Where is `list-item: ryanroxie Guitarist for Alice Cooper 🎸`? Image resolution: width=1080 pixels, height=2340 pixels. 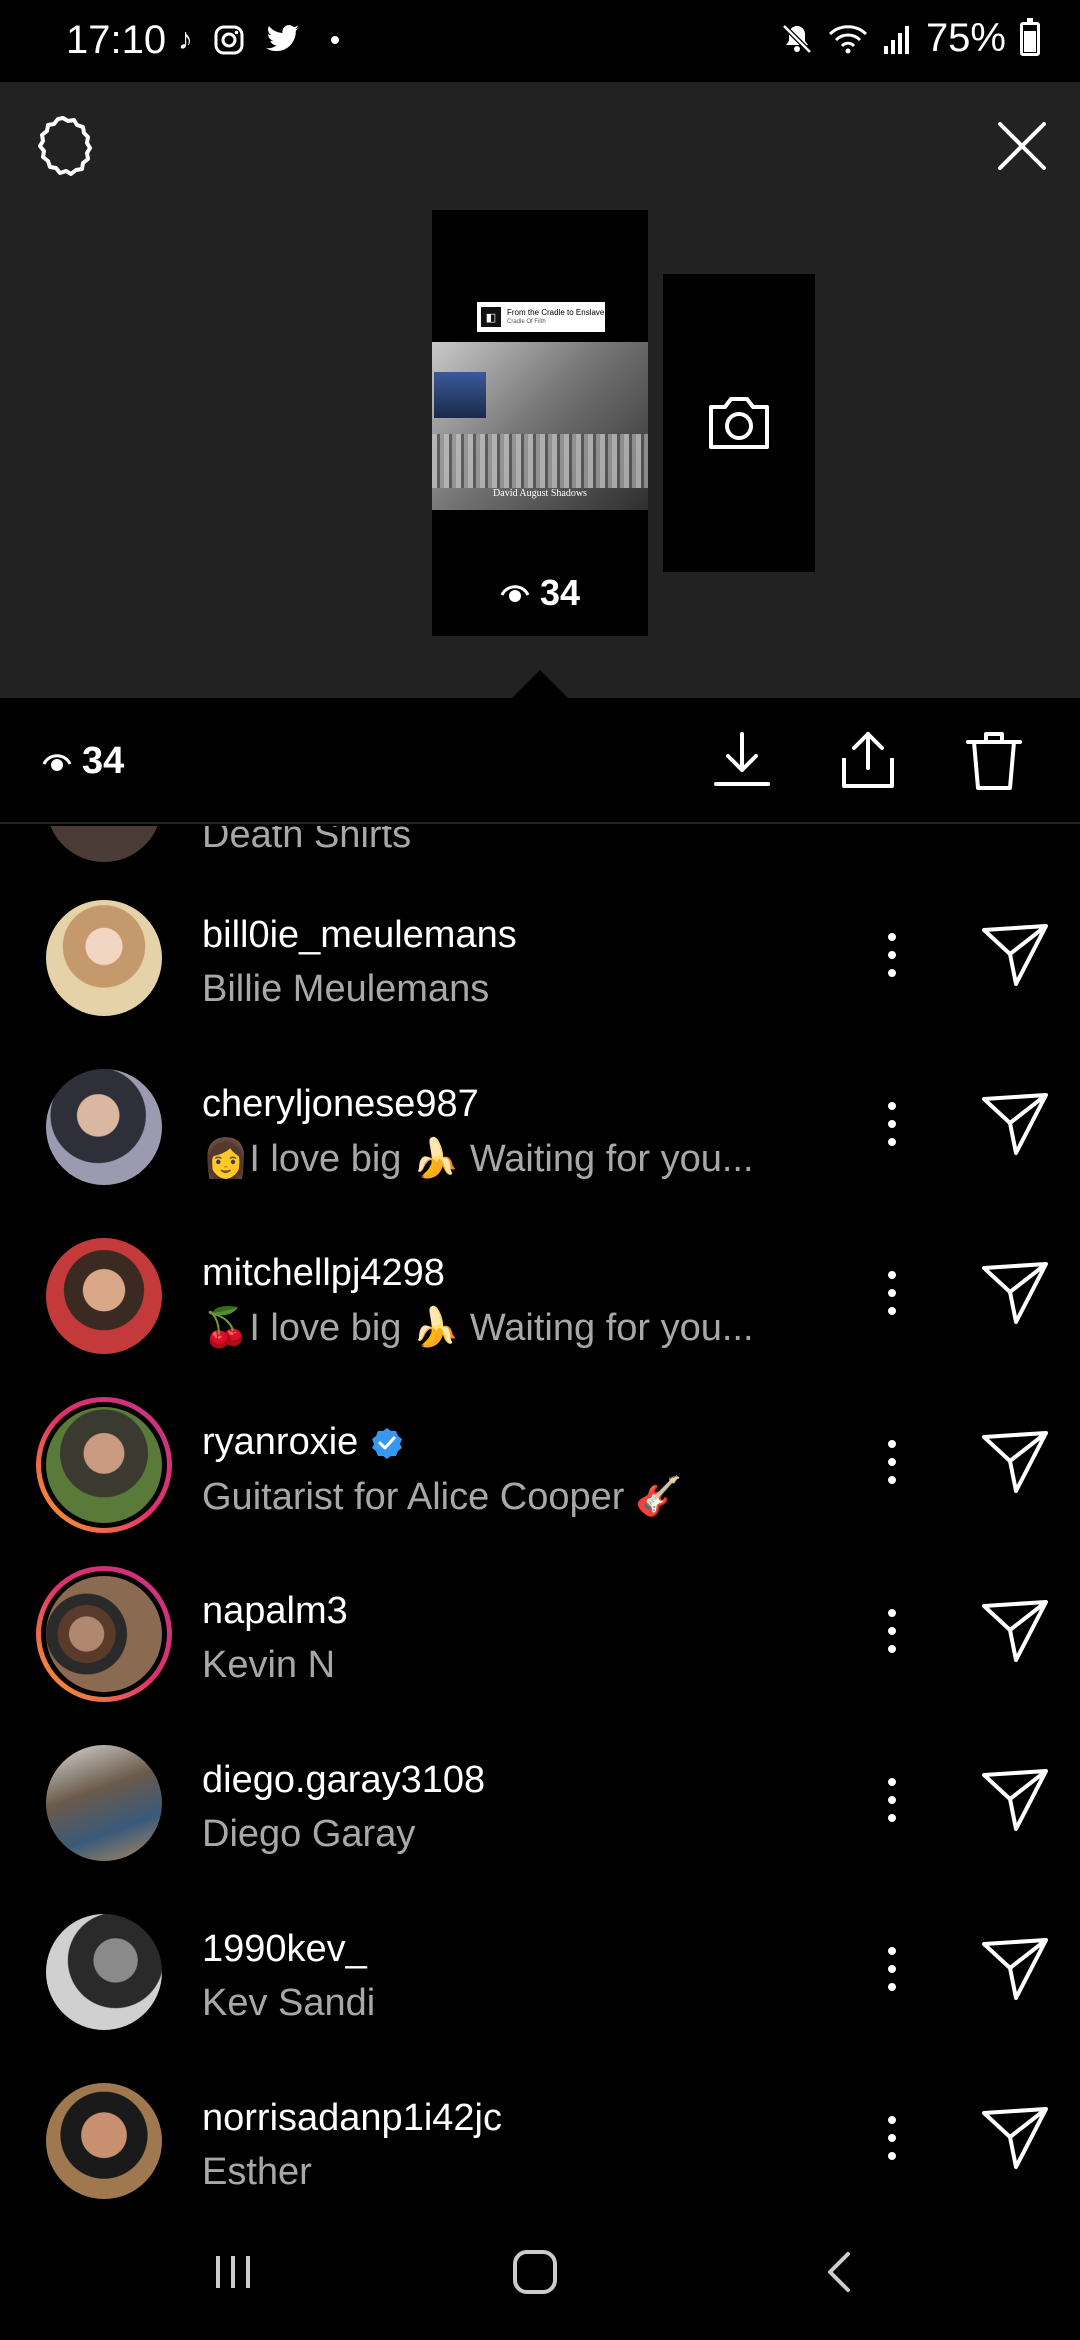 list-item: ryanroxie Guitarist for Alice Cooper 🎸 is located at coordinates (540, 1459).